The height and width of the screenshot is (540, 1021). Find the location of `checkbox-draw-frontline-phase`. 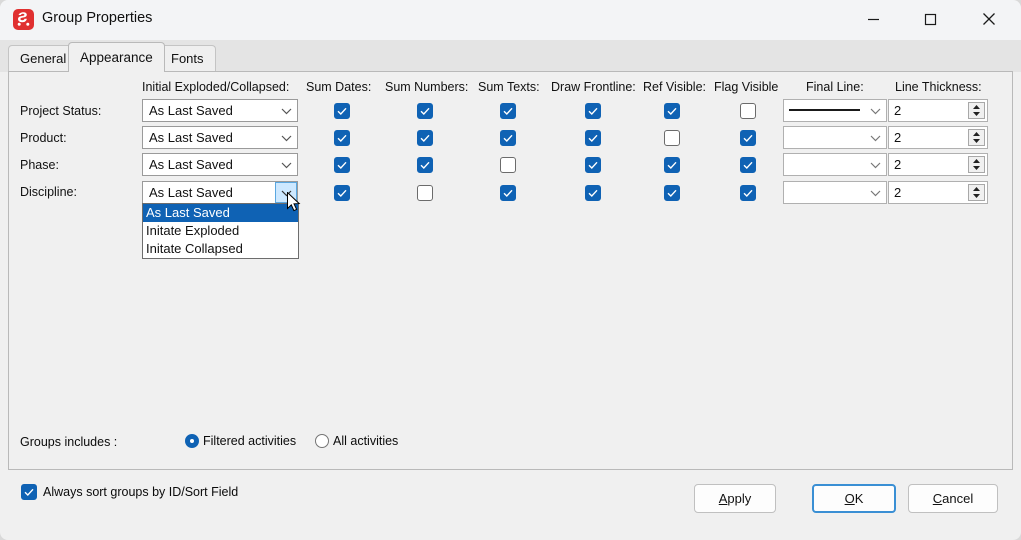

checkbox-draw-frontline-phase is located at coordinates (593, 165).